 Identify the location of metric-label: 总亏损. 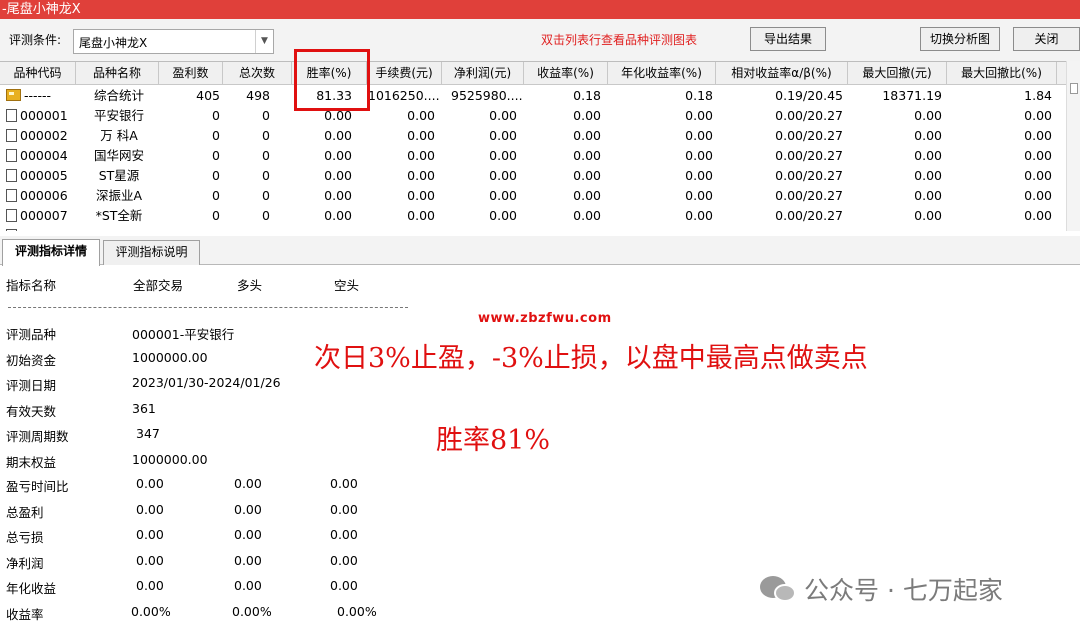
(25, 537).